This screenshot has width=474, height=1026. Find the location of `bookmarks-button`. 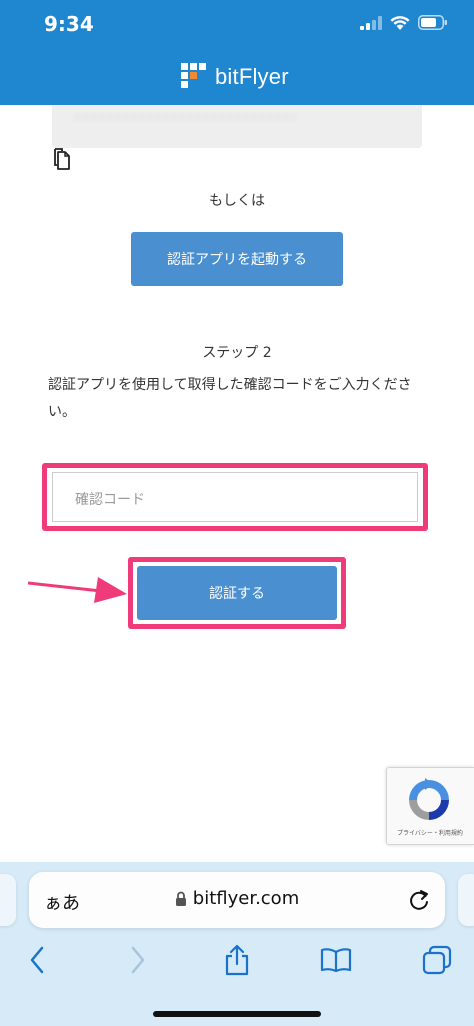

bookmarks-button is located at coordinates (336, 960).